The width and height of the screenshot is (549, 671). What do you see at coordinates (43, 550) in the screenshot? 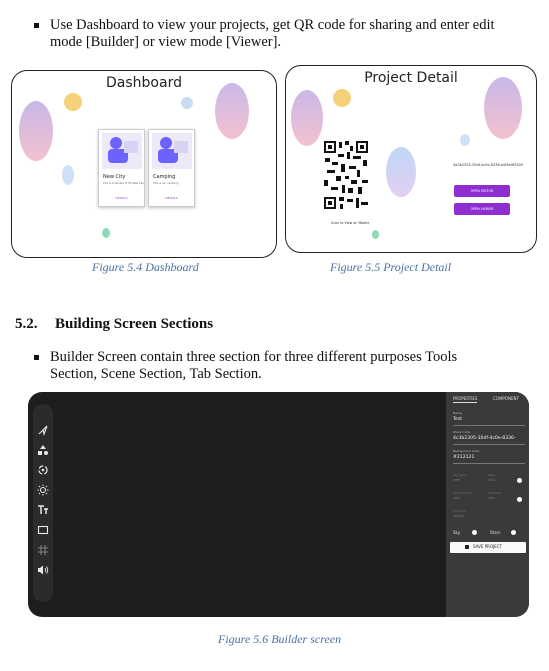
I see `grid-icon` at bounding box center [43, 550].